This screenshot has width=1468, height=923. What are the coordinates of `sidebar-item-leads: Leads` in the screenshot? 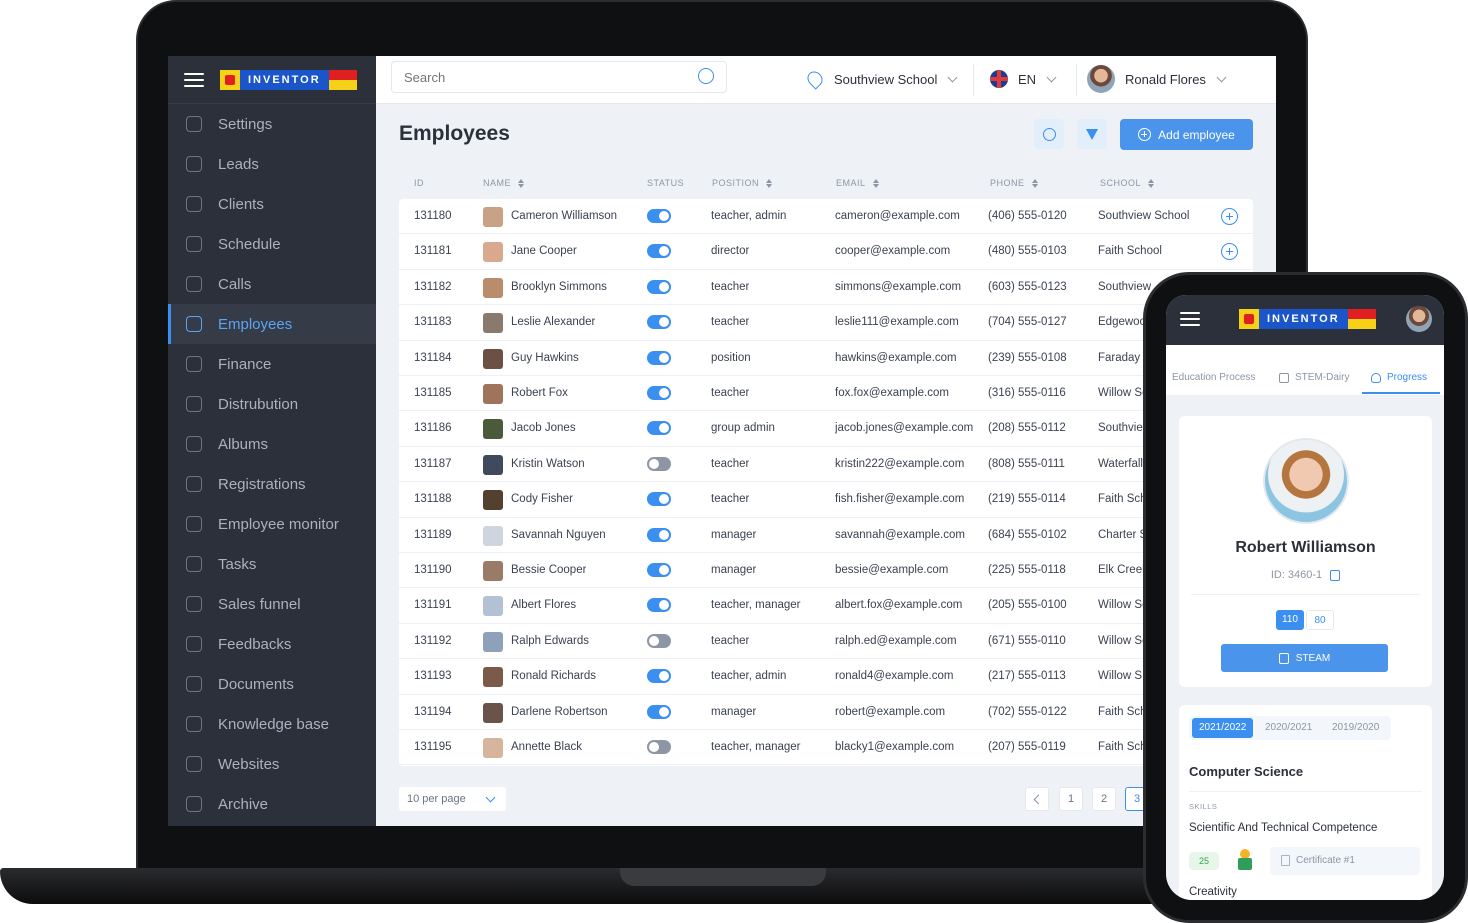 It's located at (272, 164).